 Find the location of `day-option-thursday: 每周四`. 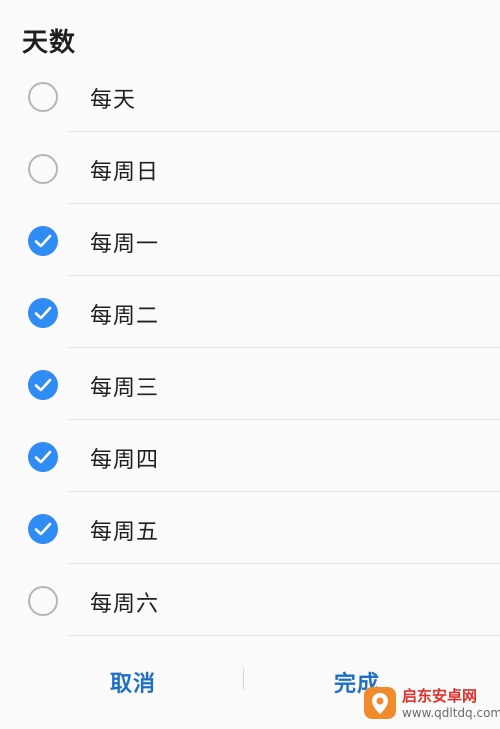

day-option-thursday: 每周四 is located at coordinates (250, 456).